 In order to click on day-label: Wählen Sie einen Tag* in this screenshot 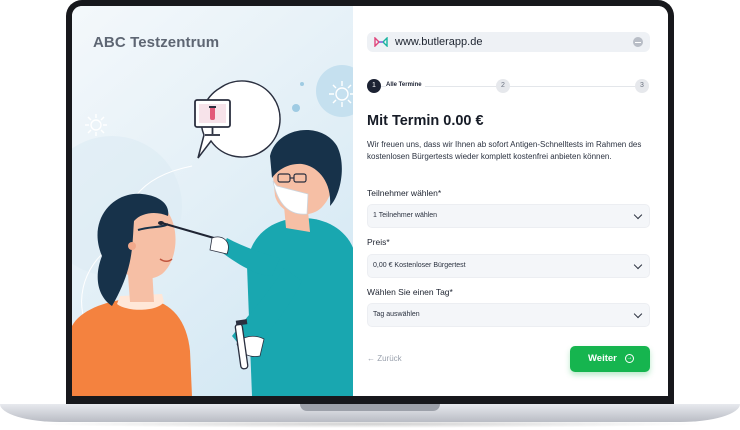, I will do `click(410, 292)`.